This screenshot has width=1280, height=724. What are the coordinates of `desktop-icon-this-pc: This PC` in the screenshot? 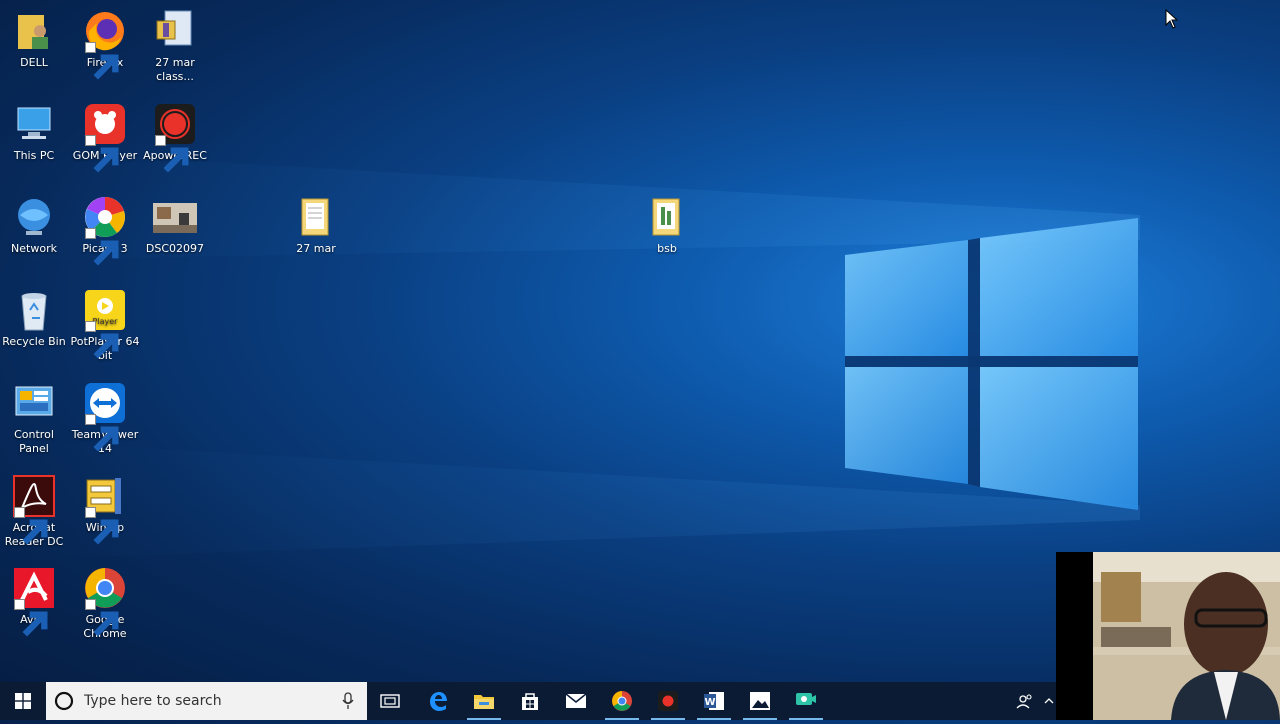 It's located at (35, 132).